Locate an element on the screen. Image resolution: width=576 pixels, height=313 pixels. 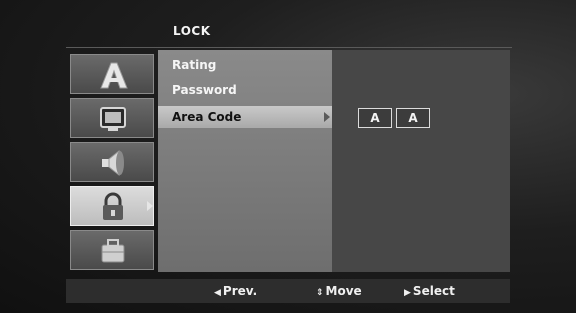
category-icon-column is located at coordinates (112, 161).